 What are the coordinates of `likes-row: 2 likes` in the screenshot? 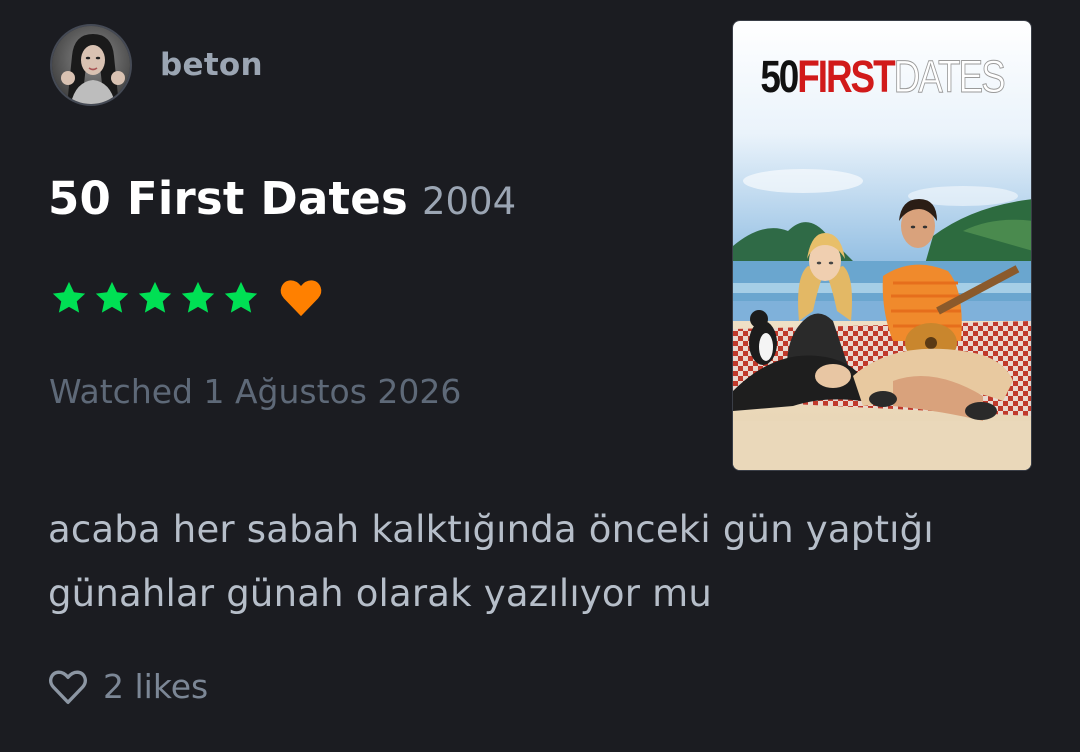 It's located at (128, 686).